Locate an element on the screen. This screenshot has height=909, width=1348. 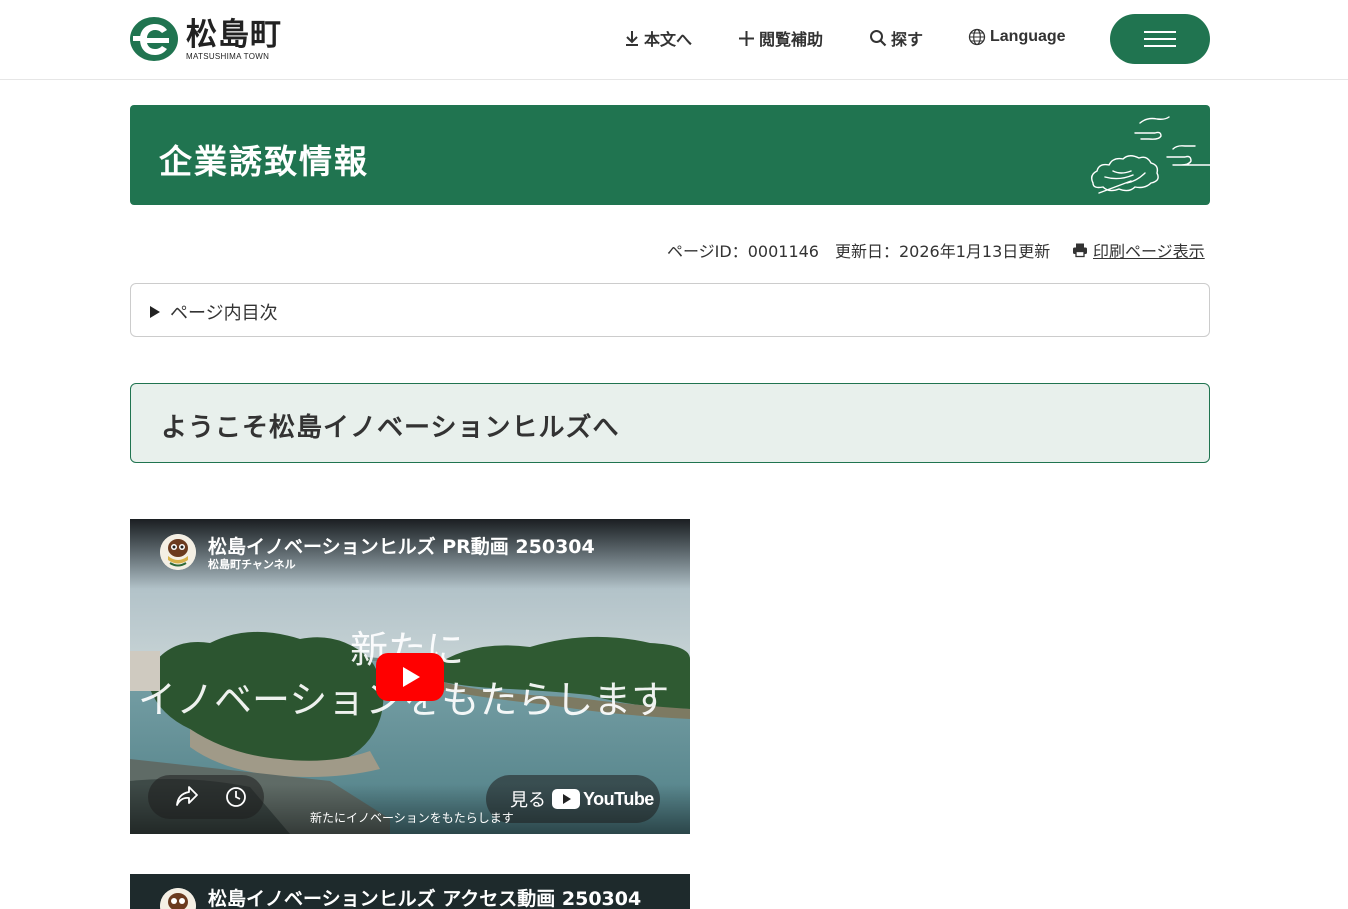
section-heading: ようこそ松島イノベーションヒルズへ is located at coordinates (390, 428).